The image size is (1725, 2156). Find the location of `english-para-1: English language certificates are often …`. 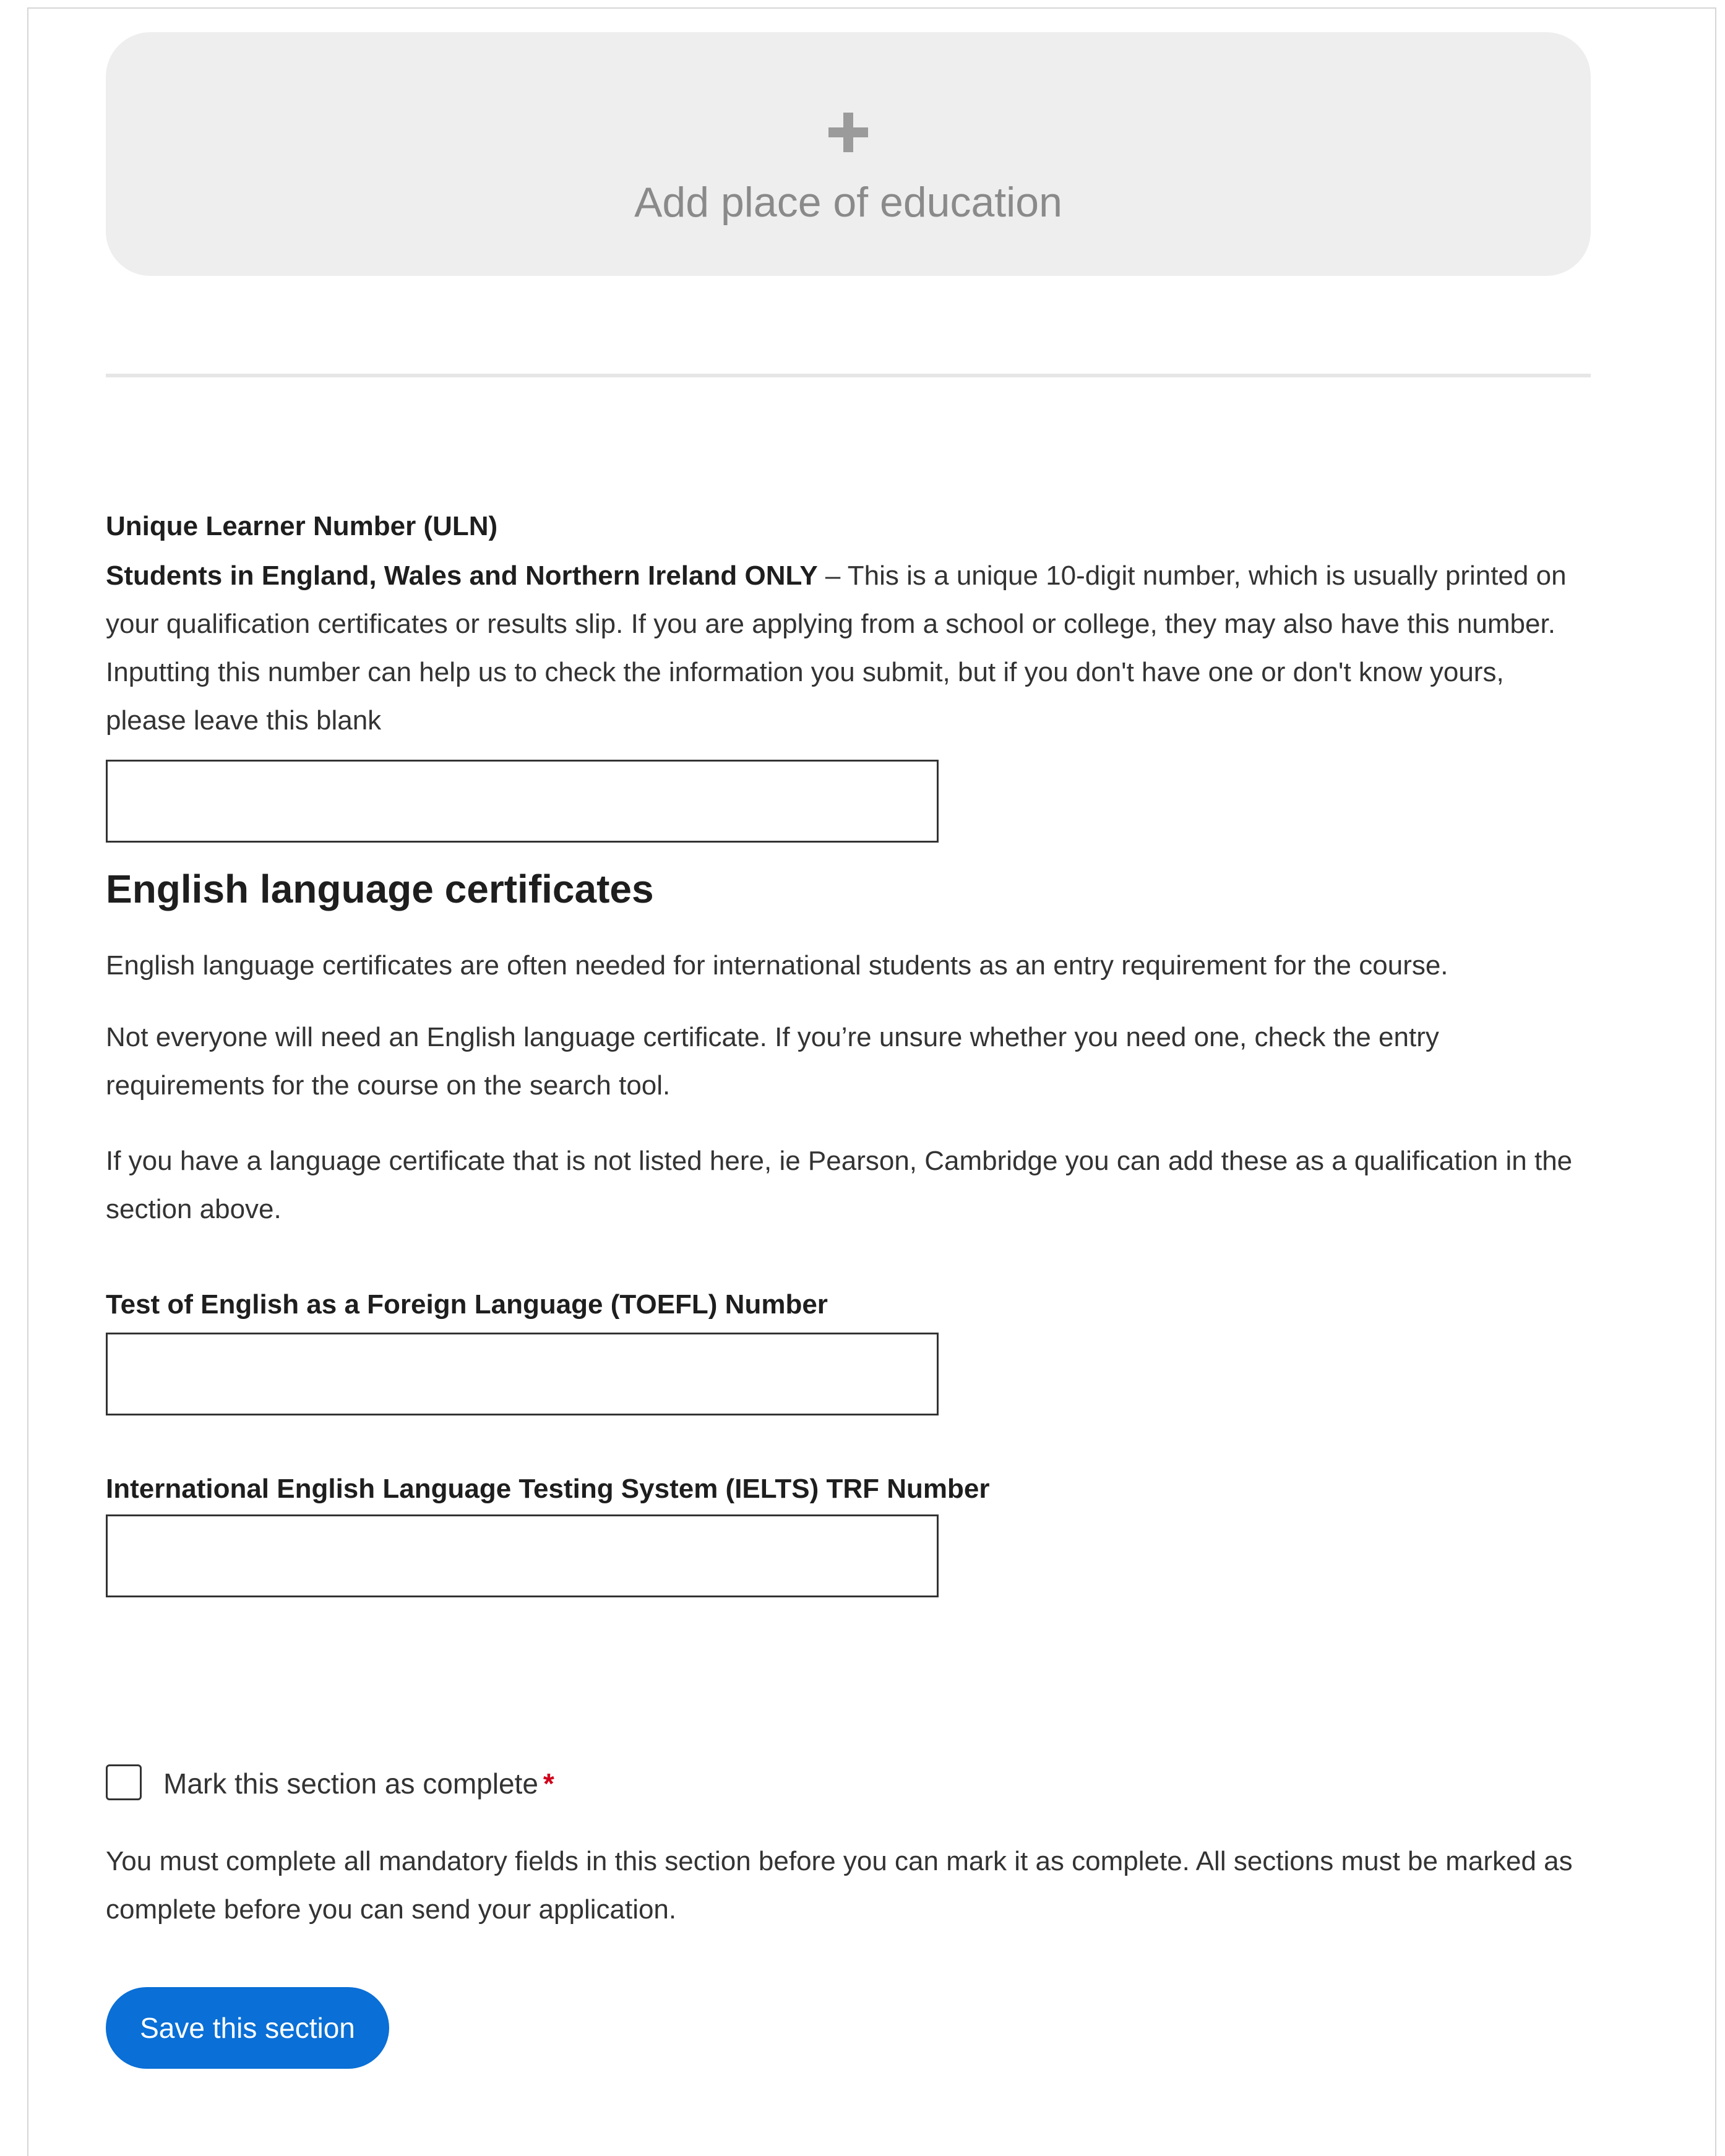

english-para-1: English language certificates are often … is located at coordinates (777, 965).